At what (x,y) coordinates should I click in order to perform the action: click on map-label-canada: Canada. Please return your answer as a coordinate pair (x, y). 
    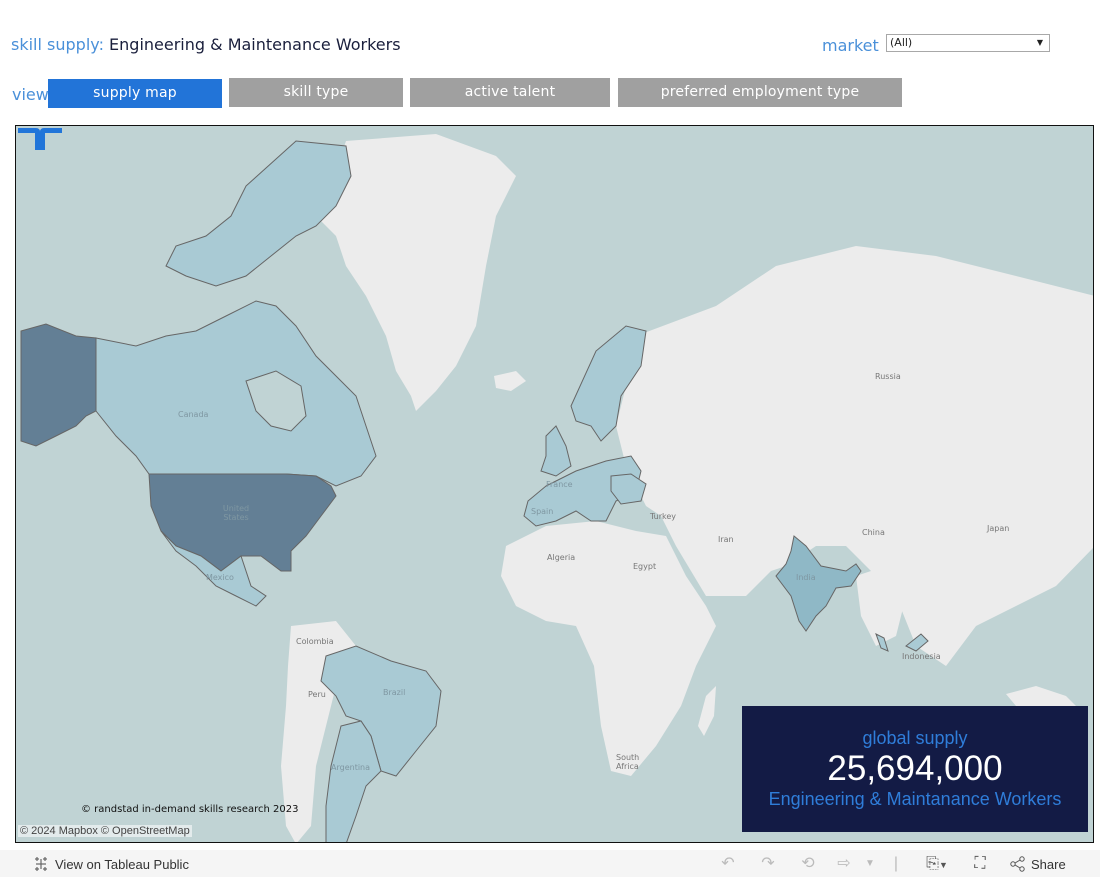
    Looking at the image, I should click on (193, 414).